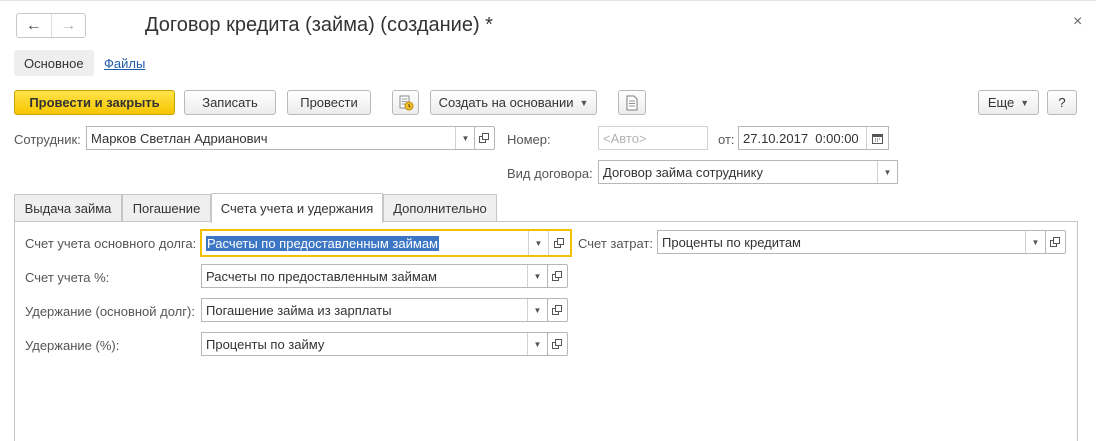 This screenshot has height=441, width=1096. Describe the element at coordinates (124, 63) in the screenshot. I see `section-files-link: Файлы` at that location.